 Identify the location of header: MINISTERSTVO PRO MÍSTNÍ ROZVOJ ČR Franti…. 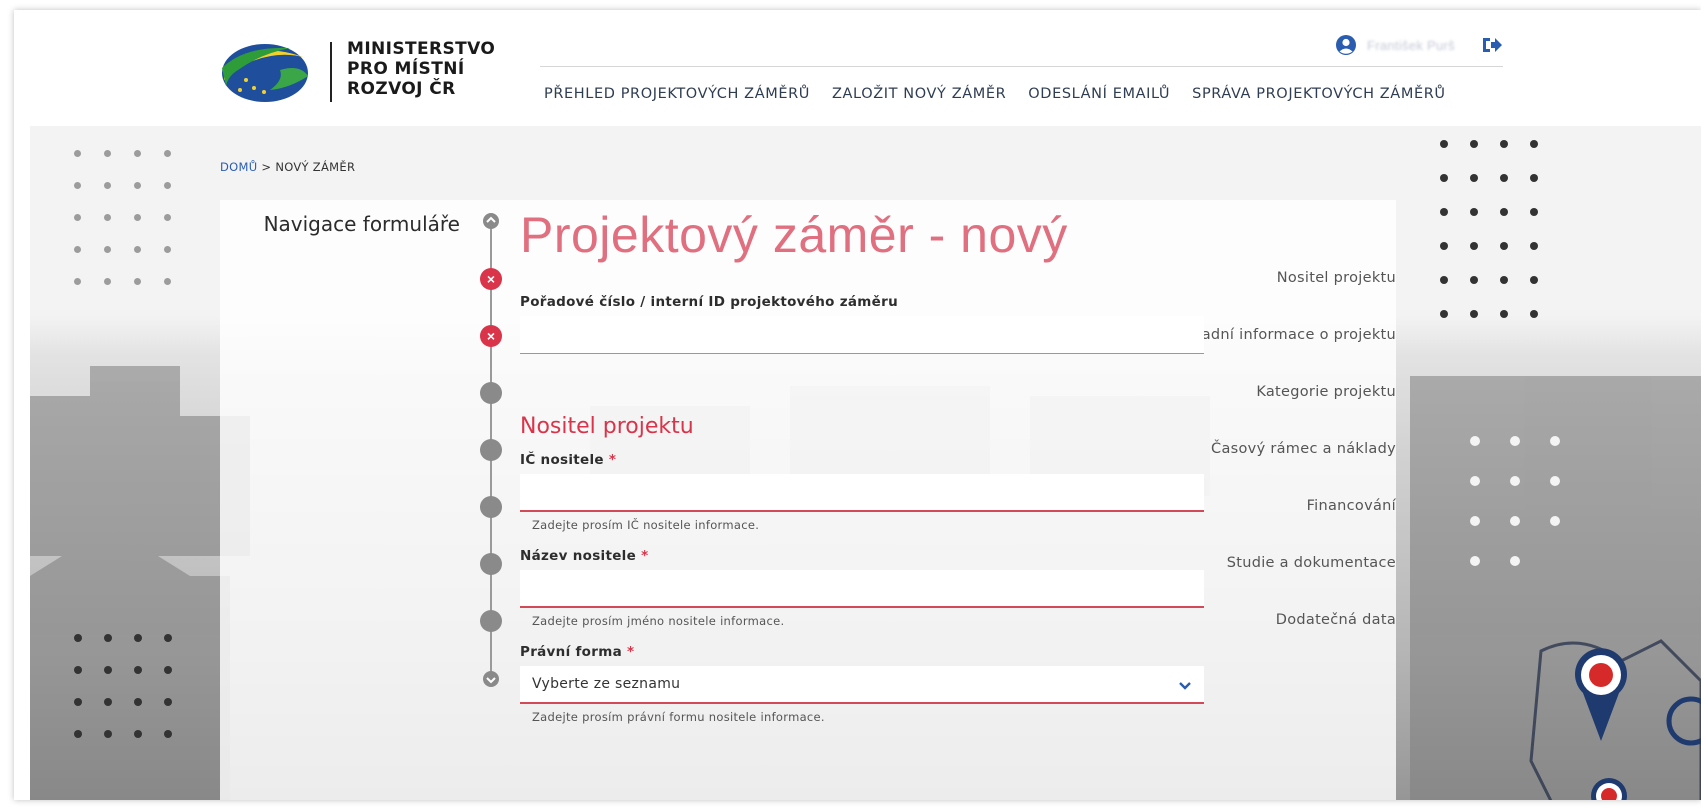
(857, 68).